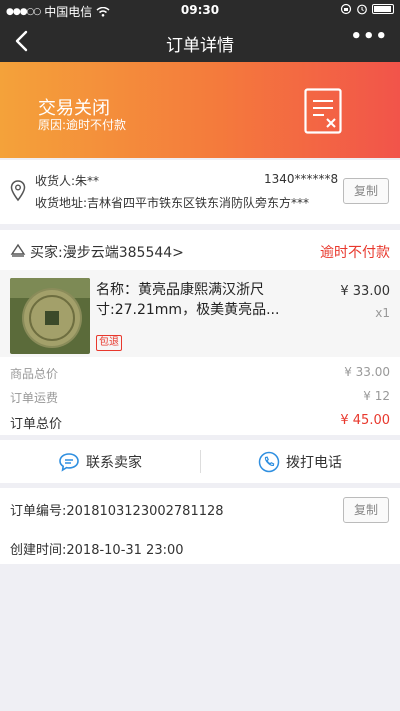  Describe the element at coordinates (18, 250) in the screenshot. I see `buyer-icon` at that location.